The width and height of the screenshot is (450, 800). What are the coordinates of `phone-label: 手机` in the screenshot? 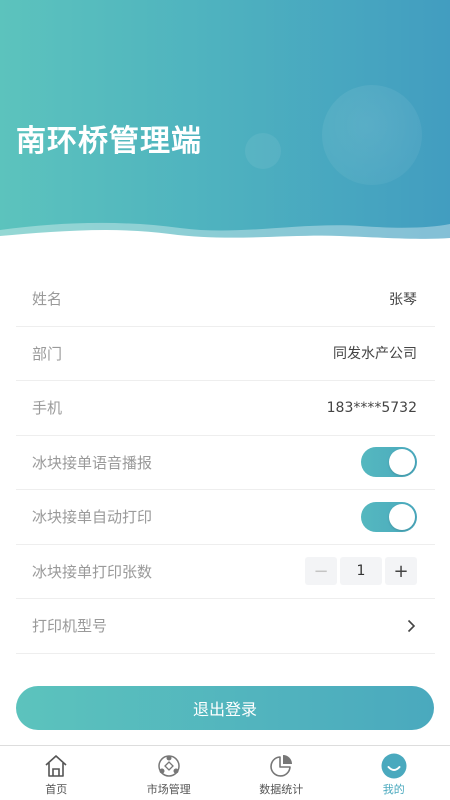 It's located at (47, 408).